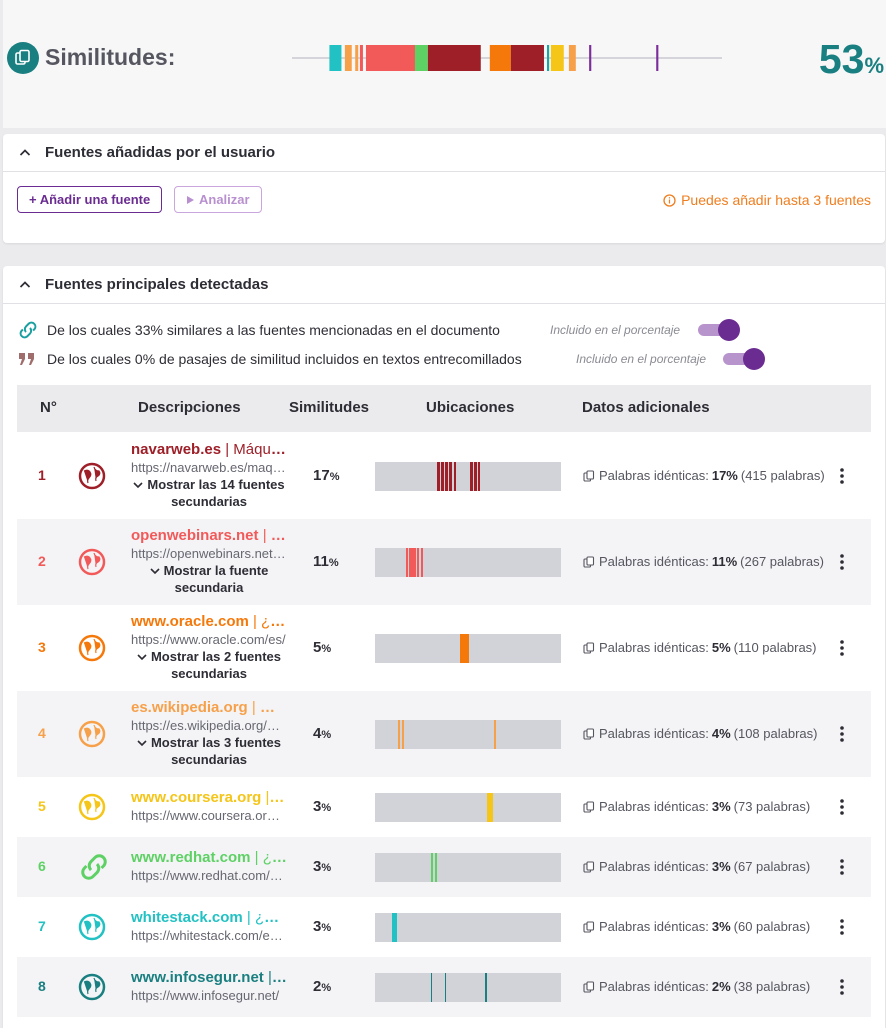 The height and width of the screenshot is (1028, 886). What do you see at coordinates (209, 639) in the screenshot?
I see `source-url: https://www.oracle.com/es/` at bounding box center [209, 639].